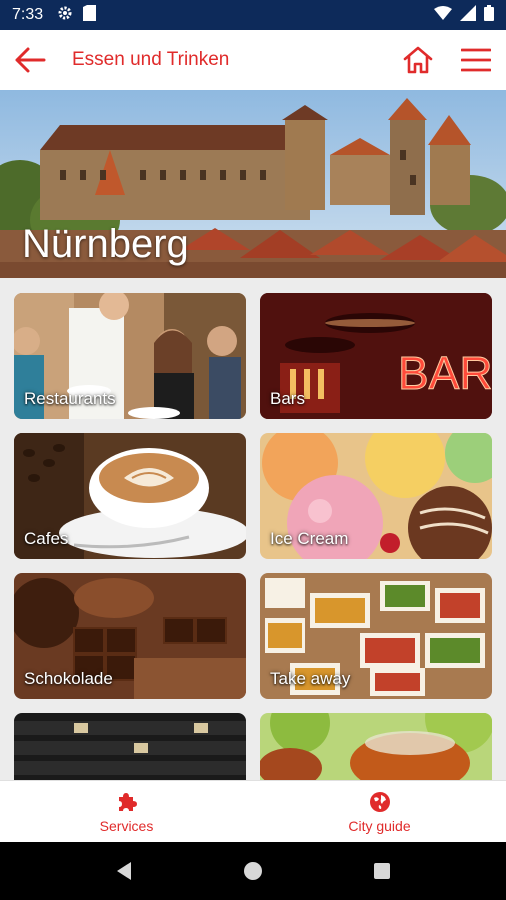  What do you see at coordinates (379, 801) in the screenshot?
I see `globe-icon` at bounding box center [379, 801].